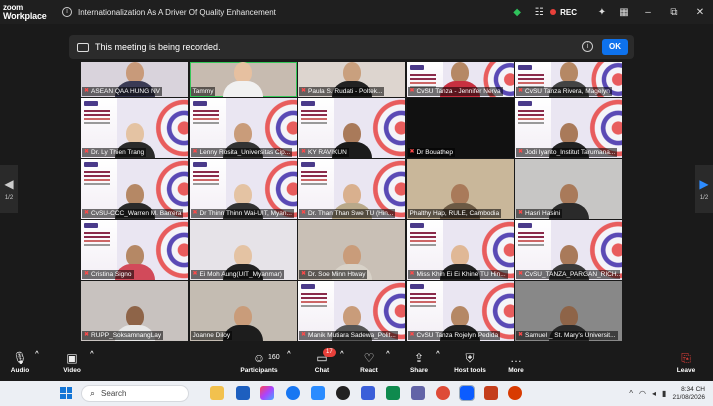  What do you see at coordinates (203, 91) in the screenshot?
I see `participant-name: Tammy` at bounding box center [203, 91].